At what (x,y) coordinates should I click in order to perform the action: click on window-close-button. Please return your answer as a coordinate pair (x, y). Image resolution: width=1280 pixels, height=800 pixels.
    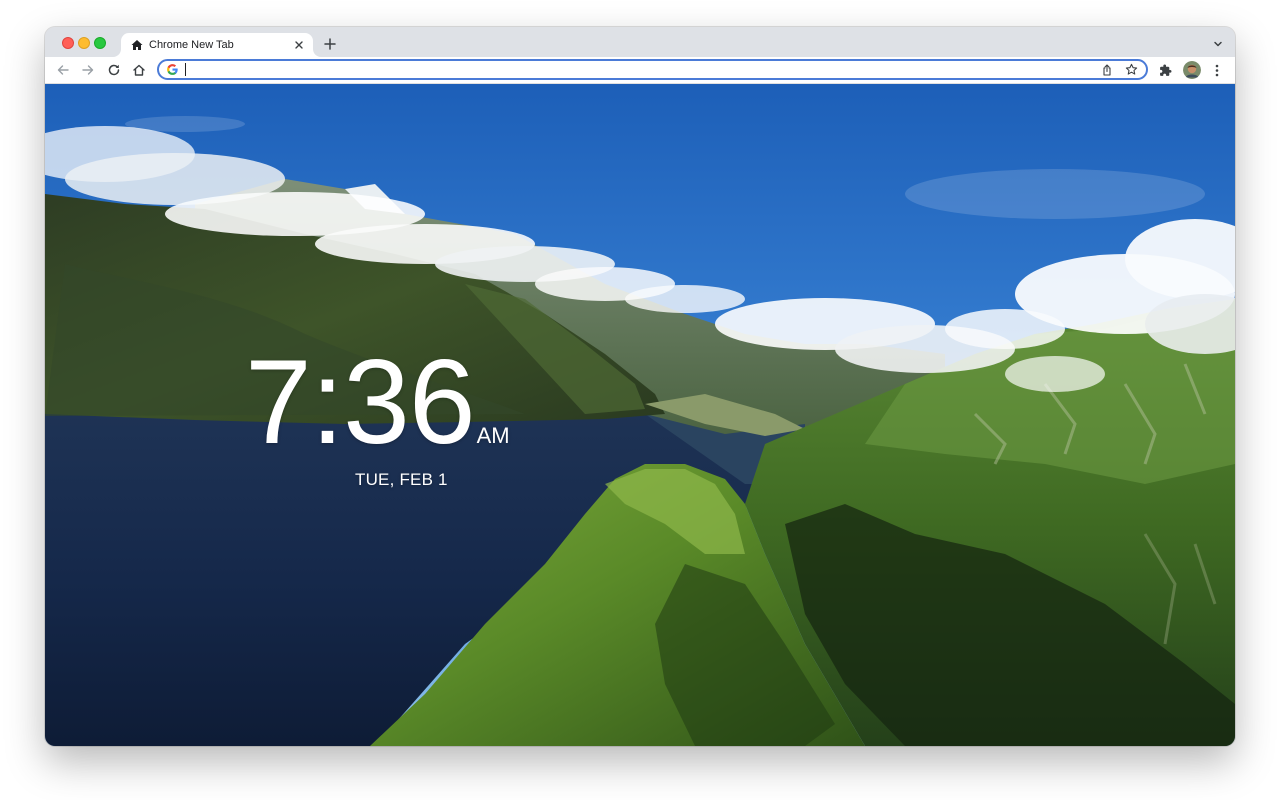
    Looking at the image, I should click on (68, 43).